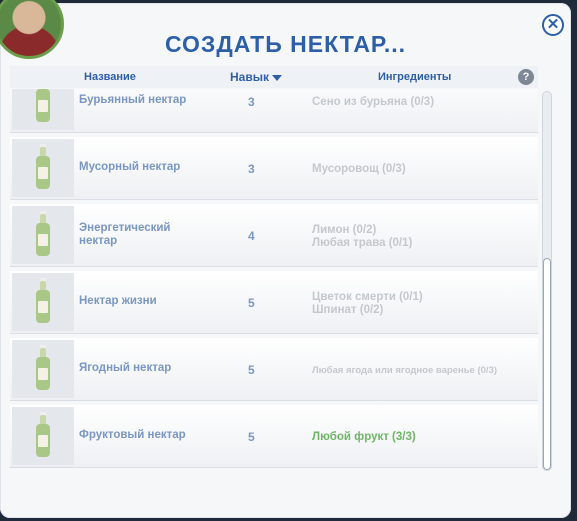  I want to click on sort-down-icon, so click(276, 77).